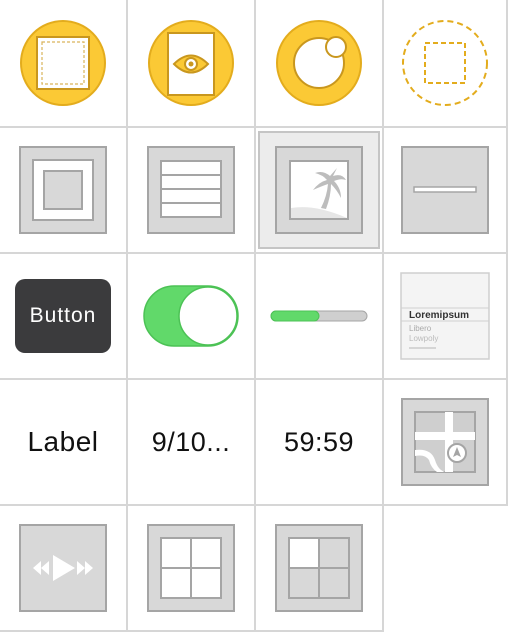 The width and height of the screenshot is (508, 634). I want to click on slider-icon, so click(319, 316).